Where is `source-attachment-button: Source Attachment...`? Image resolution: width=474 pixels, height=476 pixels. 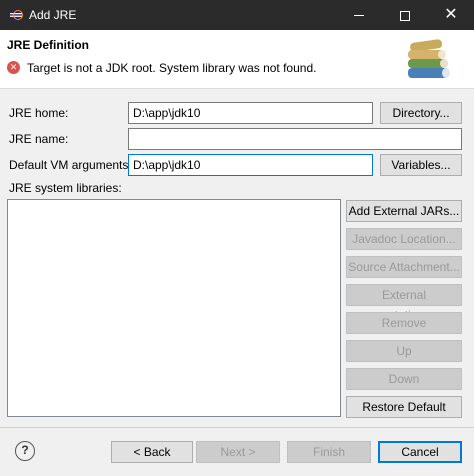
source-attachment-button: Source Attachment... is located at coordinates (404, 267).